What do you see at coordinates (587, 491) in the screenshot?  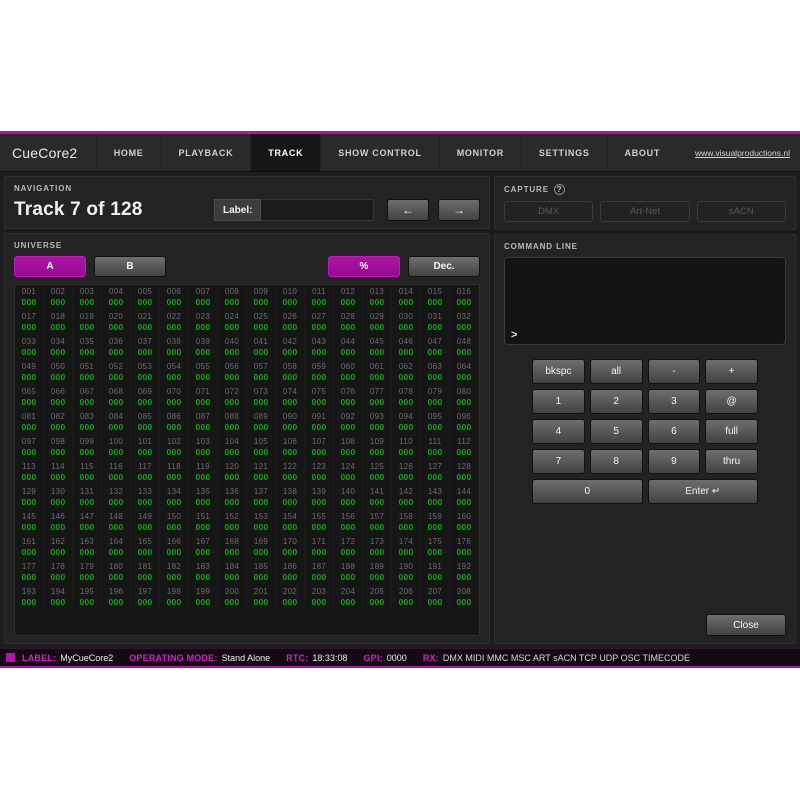 I see `keypad-key-0: 0` at bounding box center [587, 491].